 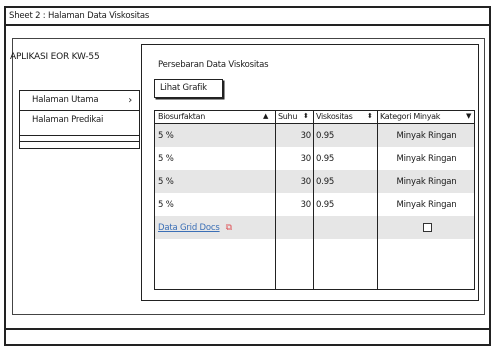 What do you see at coordinates (288, 116) in the screenshot?
I see `column-header-label: Suhu` at bounding box center [288, 116].